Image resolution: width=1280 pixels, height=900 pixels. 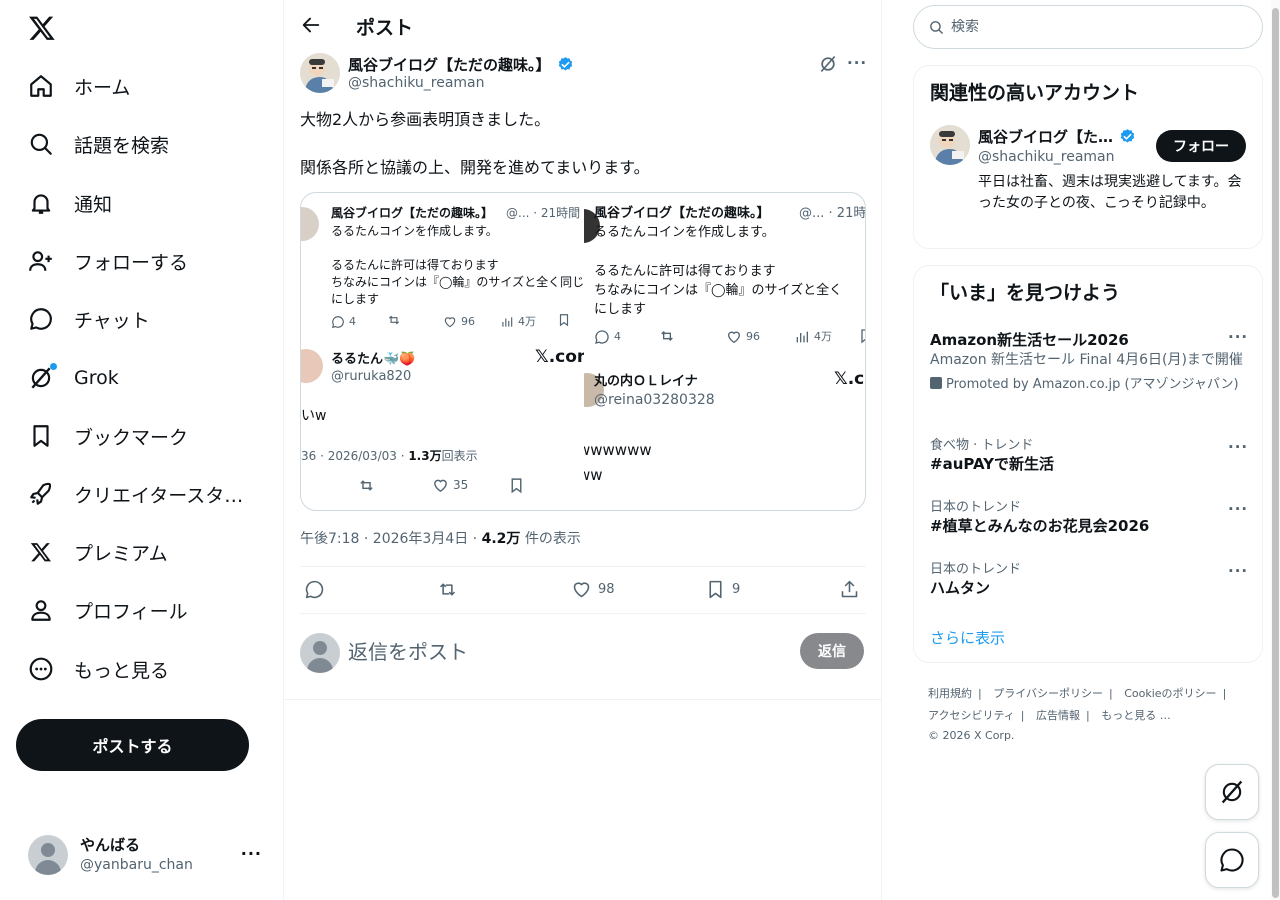 What do you see at coordinates (311, 25) in the screenshot?
I see `back-arrow-icon` at bounding box center [311, 25].